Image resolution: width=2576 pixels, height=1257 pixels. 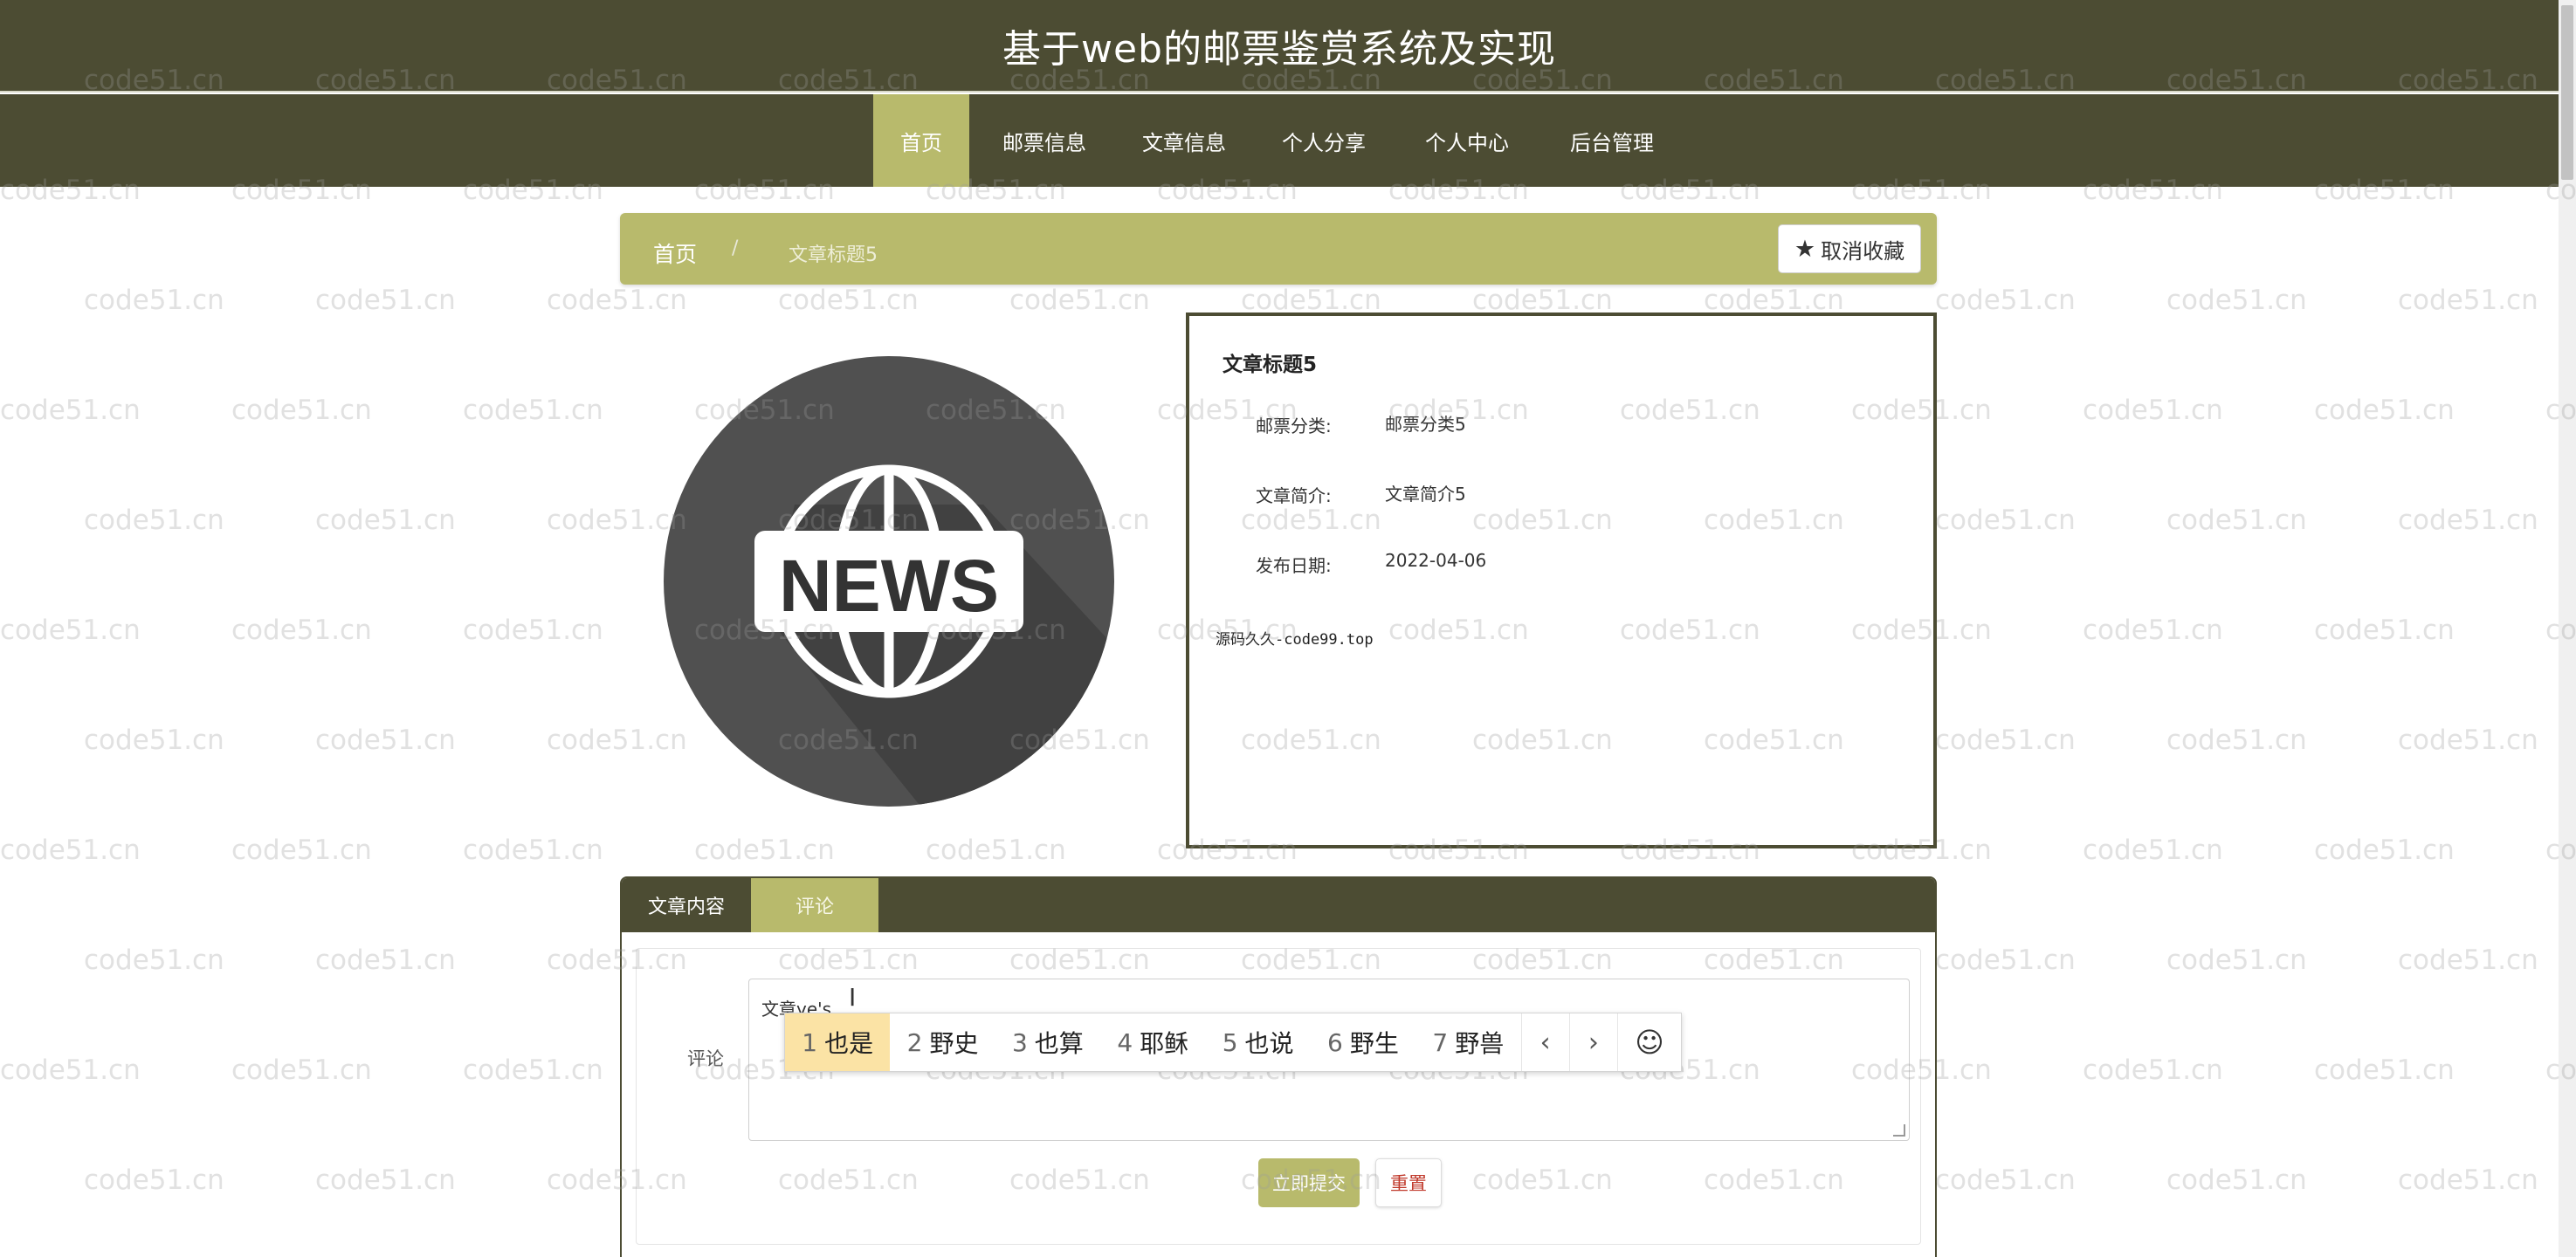 What do you see at coordinates (1649, 1042) in the screenshot?
I see `ime-emoji-icon: ☺` at bounding box center [1649, 1042].